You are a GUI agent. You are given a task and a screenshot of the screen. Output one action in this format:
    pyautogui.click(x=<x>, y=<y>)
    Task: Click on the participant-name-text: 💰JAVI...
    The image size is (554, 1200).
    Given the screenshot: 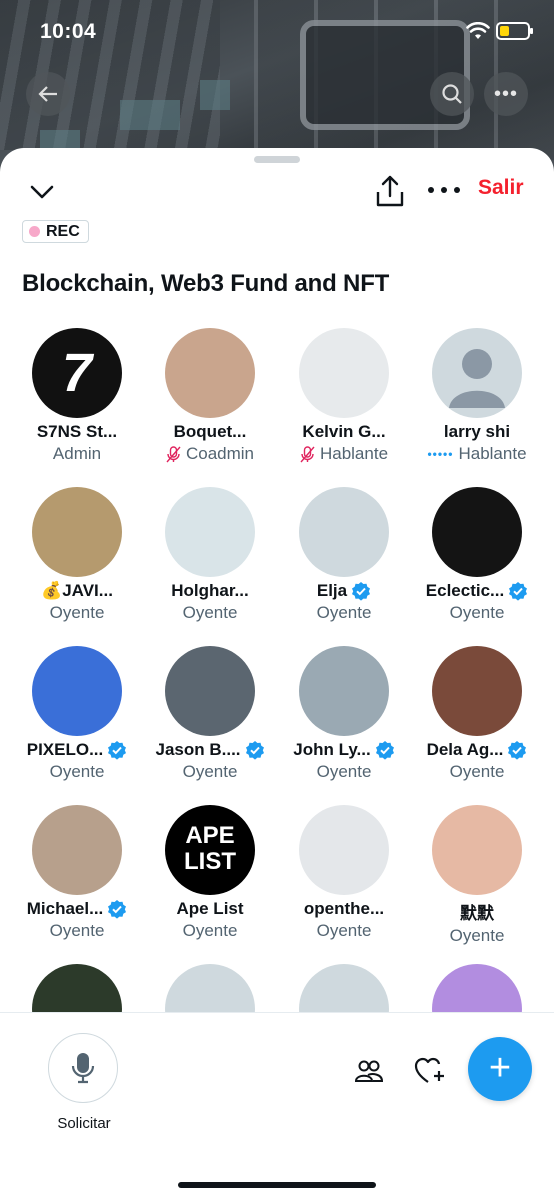 What is the action you would take?
    pyautogui.click(x=77, y=590)
    